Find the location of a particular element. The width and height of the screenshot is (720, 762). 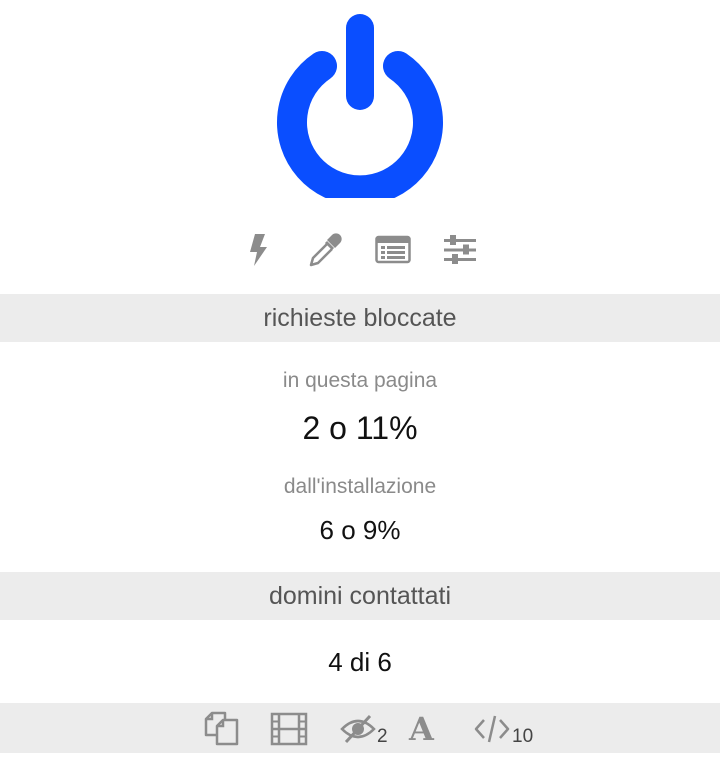

domains-contacted-title: domini contattati is located at coordinates (360, 595).